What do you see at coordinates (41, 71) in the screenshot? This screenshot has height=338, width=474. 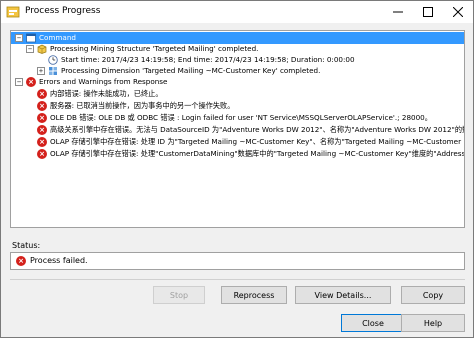 I see `expand-toggle: +` at bounding box center [41, 71].